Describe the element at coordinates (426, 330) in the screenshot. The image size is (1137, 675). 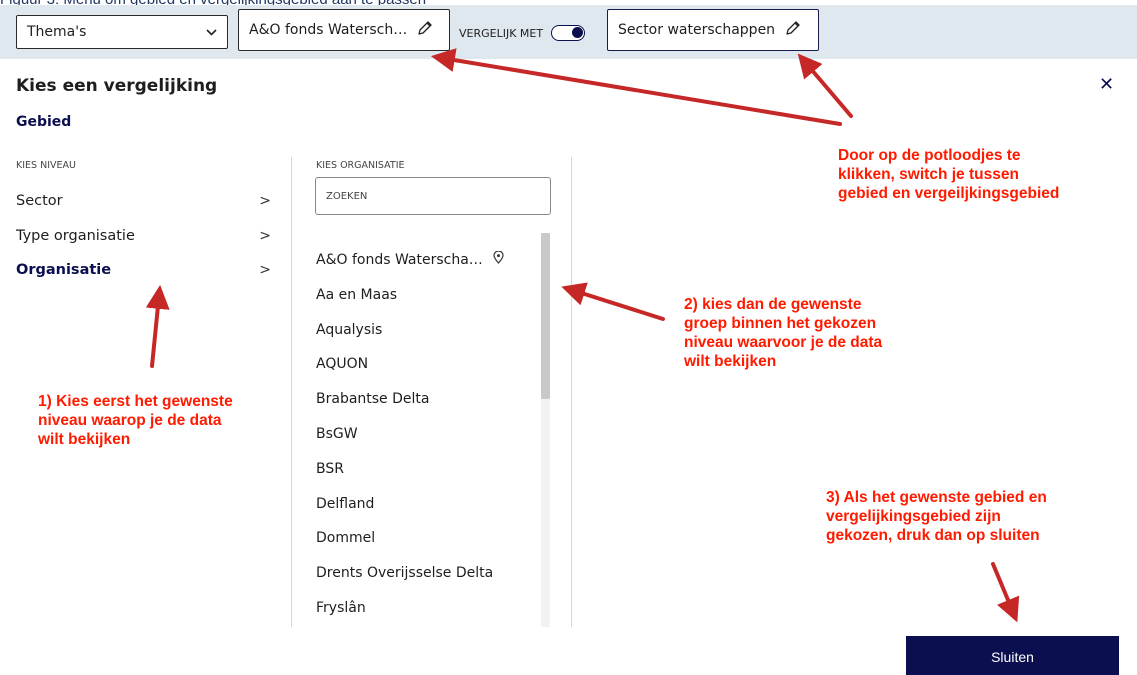
I see `list-item: Aqualysis` at that location.